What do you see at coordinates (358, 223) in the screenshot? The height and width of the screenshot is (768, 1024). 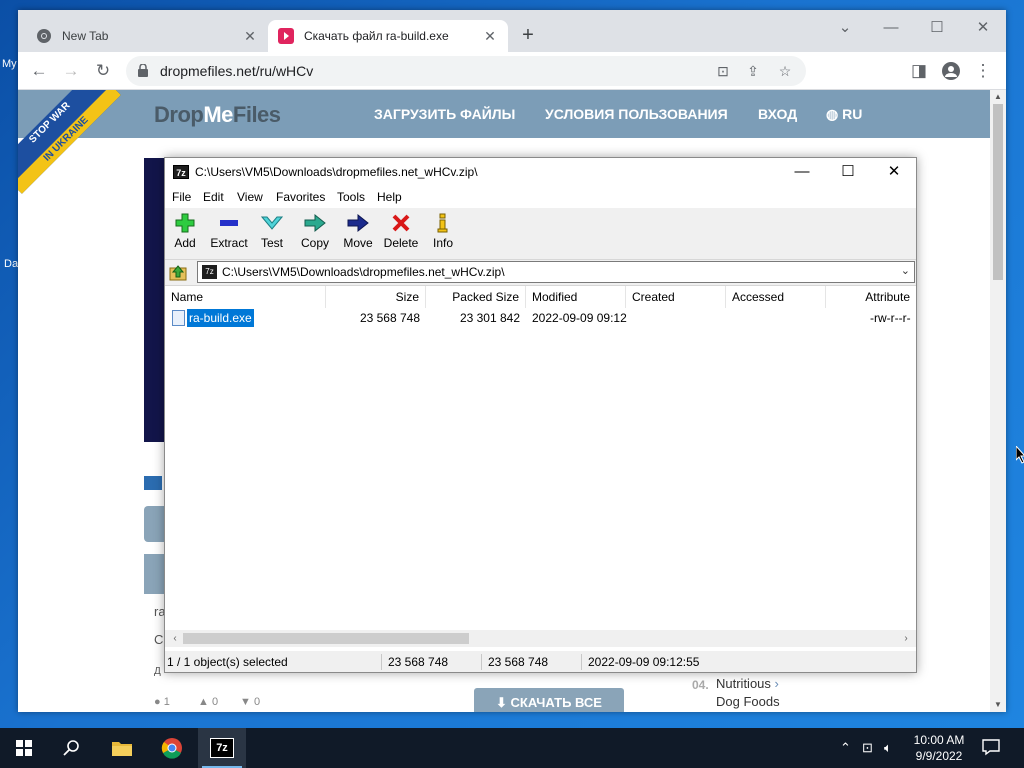 I see `move-icon` at bounding box center [358, 223].